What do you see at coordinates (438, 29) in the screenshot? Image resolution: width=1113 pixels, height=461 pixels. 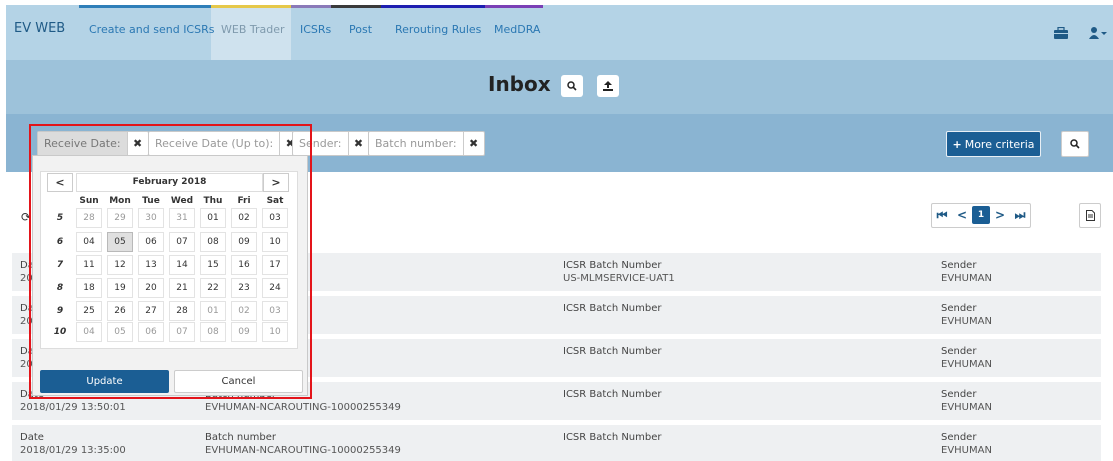 I see `nav-item-rerouting-rules: Rerouting Rules` at bounding box center [438, 29].